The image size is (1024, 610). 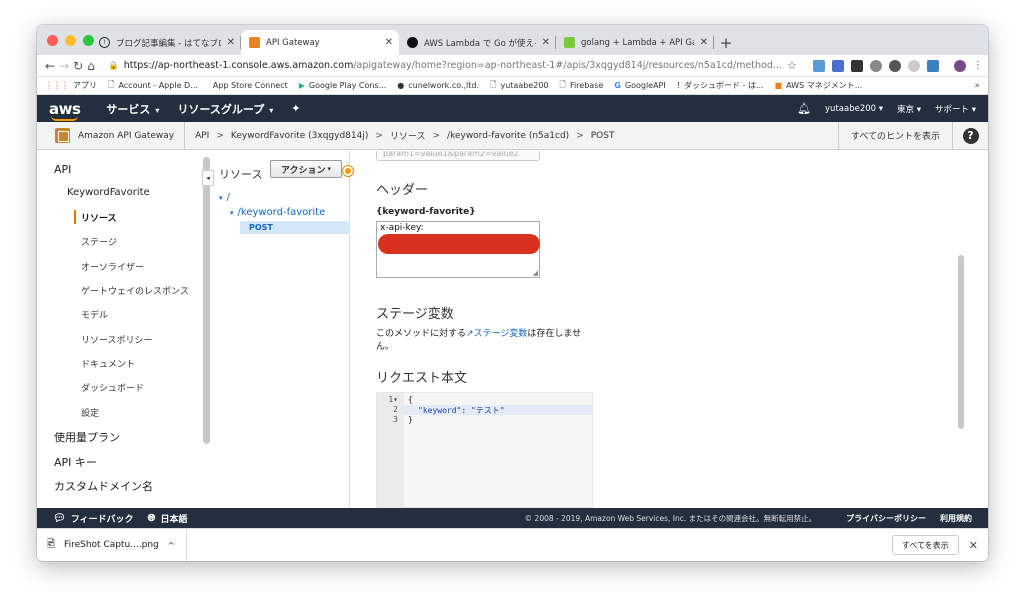 I want to click on resize-handle-icon: ◢, so click(x=535, y=273).